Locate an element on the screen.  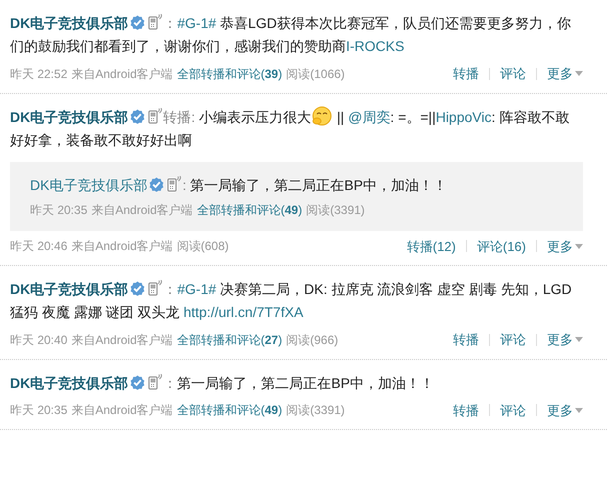
action-link: 评论(16) is located at coordinates (501, 246).